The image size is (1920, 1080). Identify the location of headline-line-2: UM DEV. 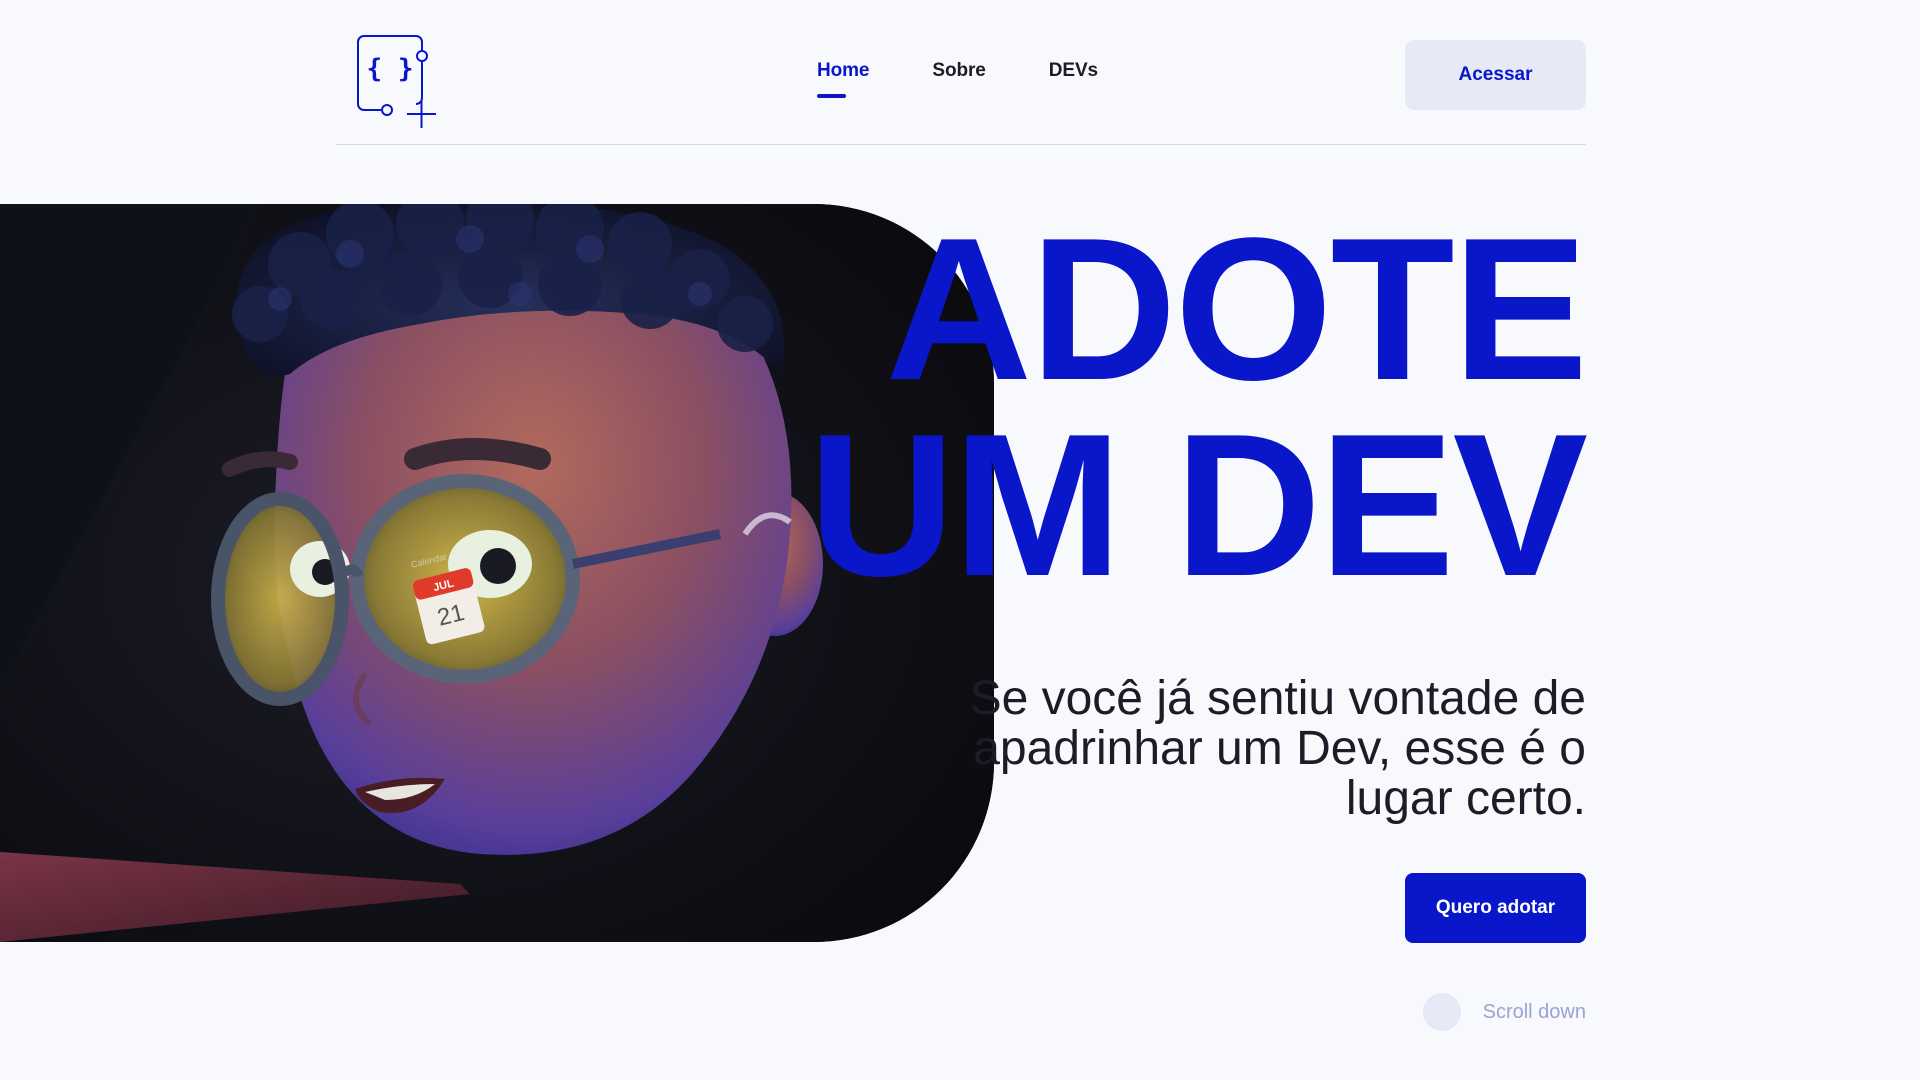
(1198, 505).